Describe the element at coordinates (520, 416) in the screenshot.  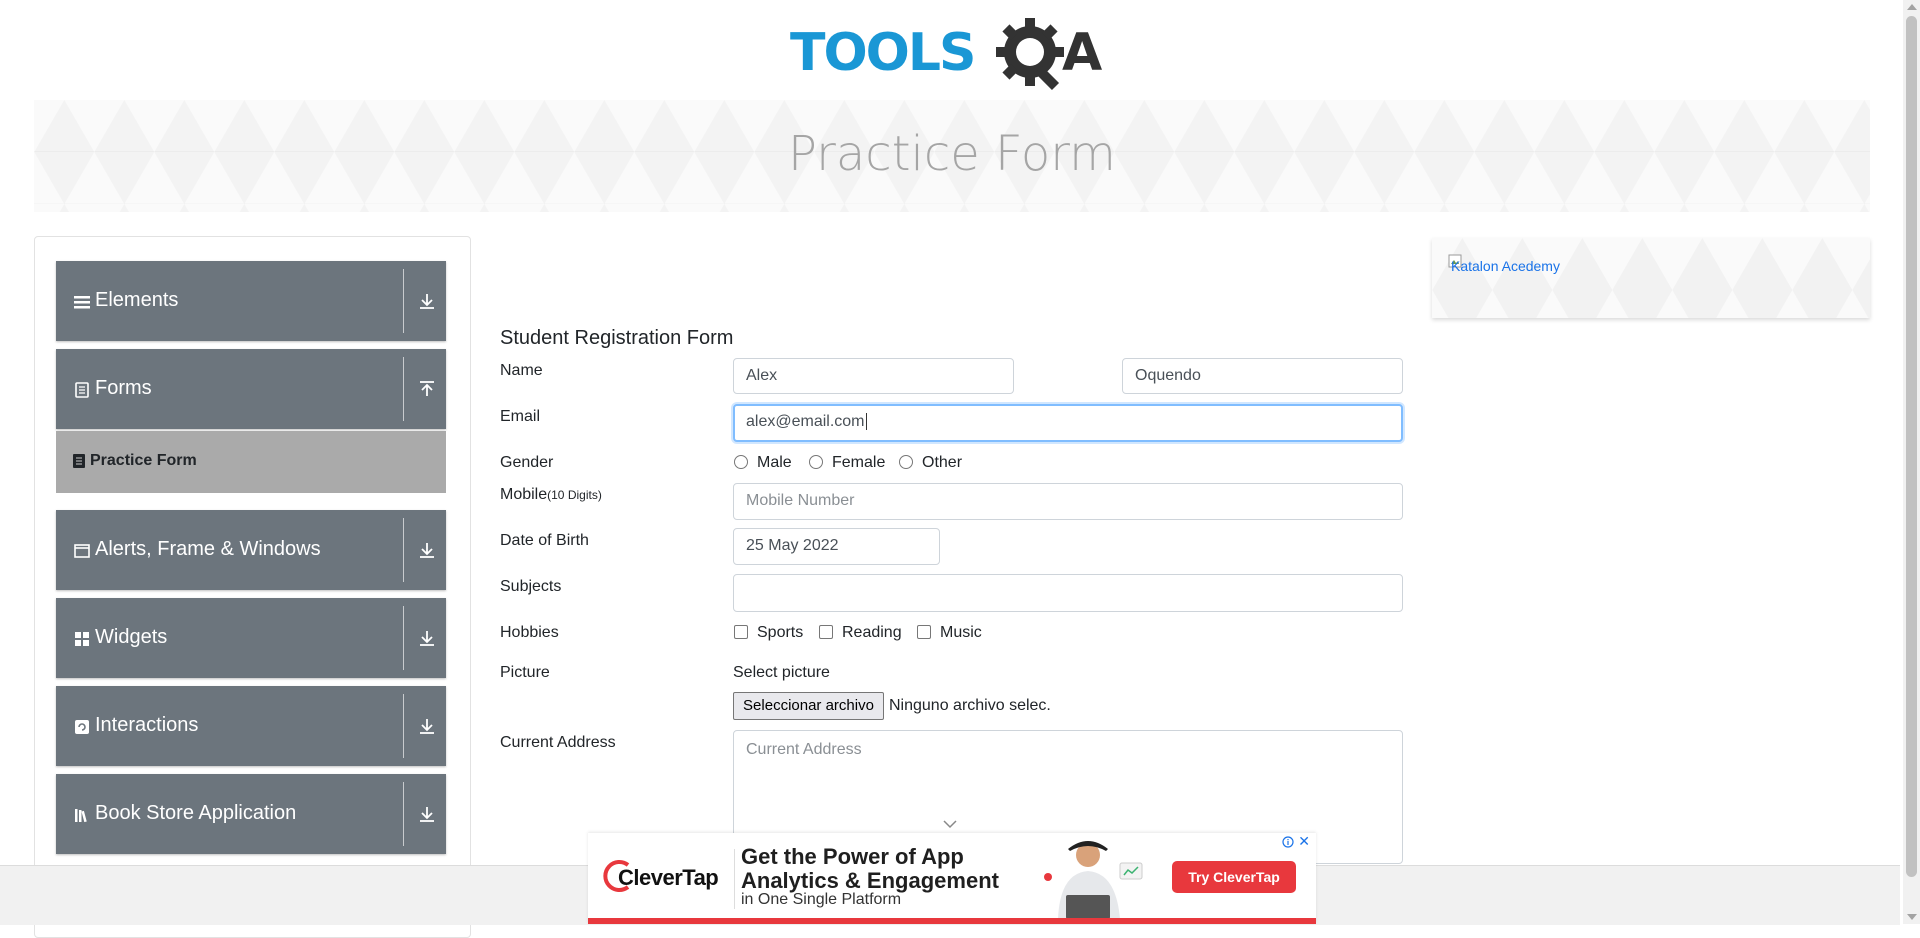
I see `email-label: Email` at that location.